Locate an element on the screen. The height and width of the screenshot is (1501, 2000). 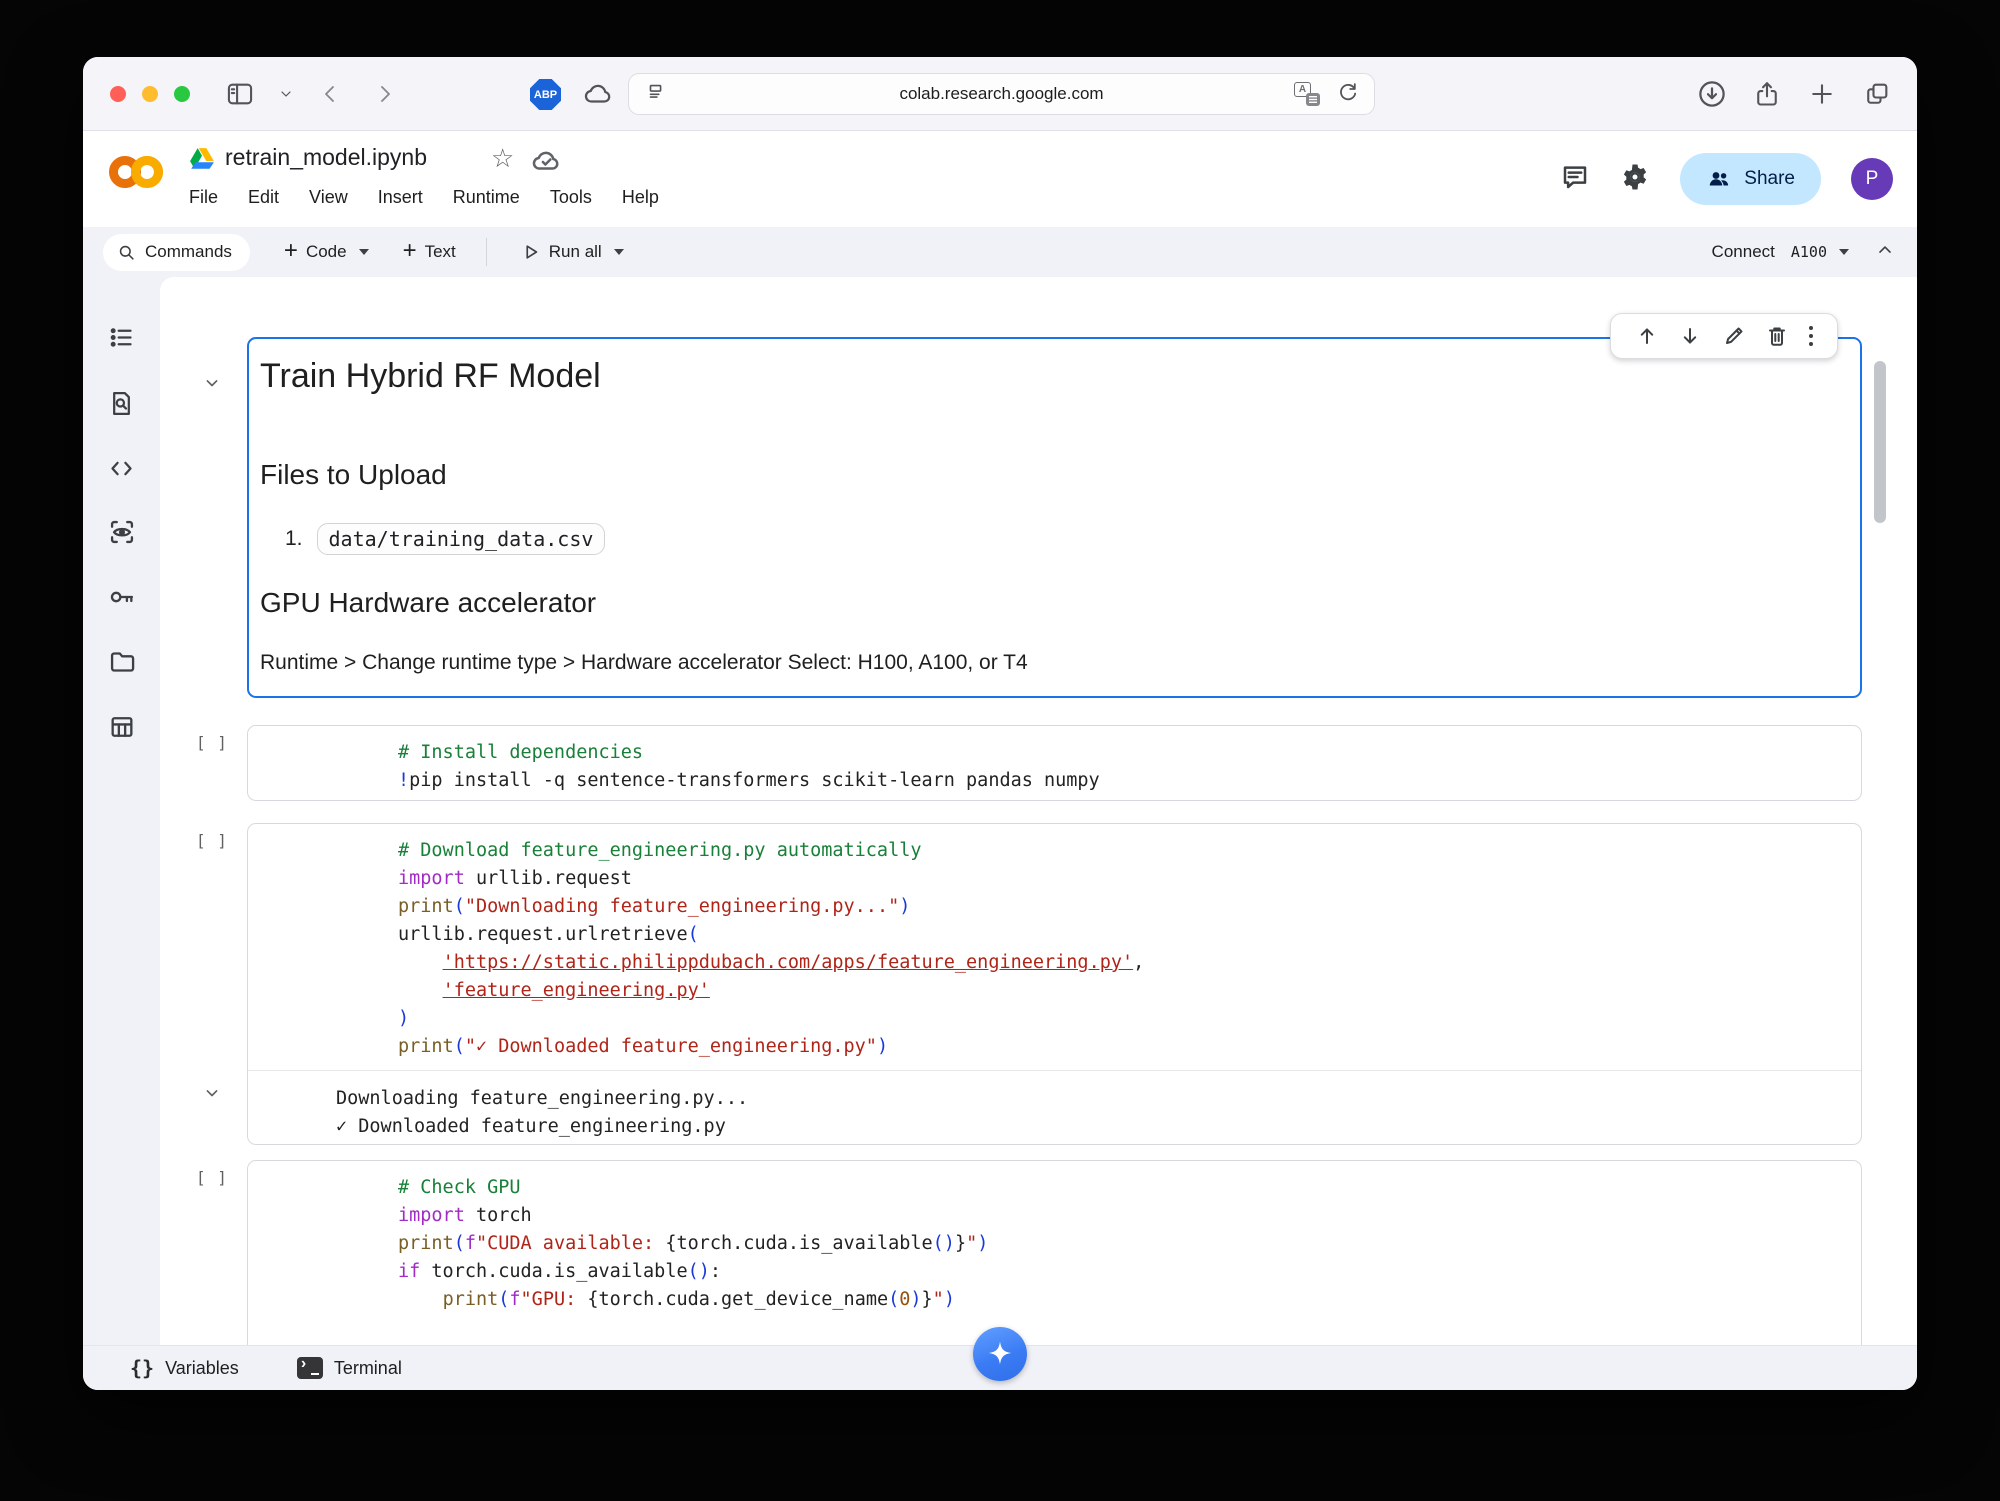
menu-tools: Tools is located at coordinates (571, 197).